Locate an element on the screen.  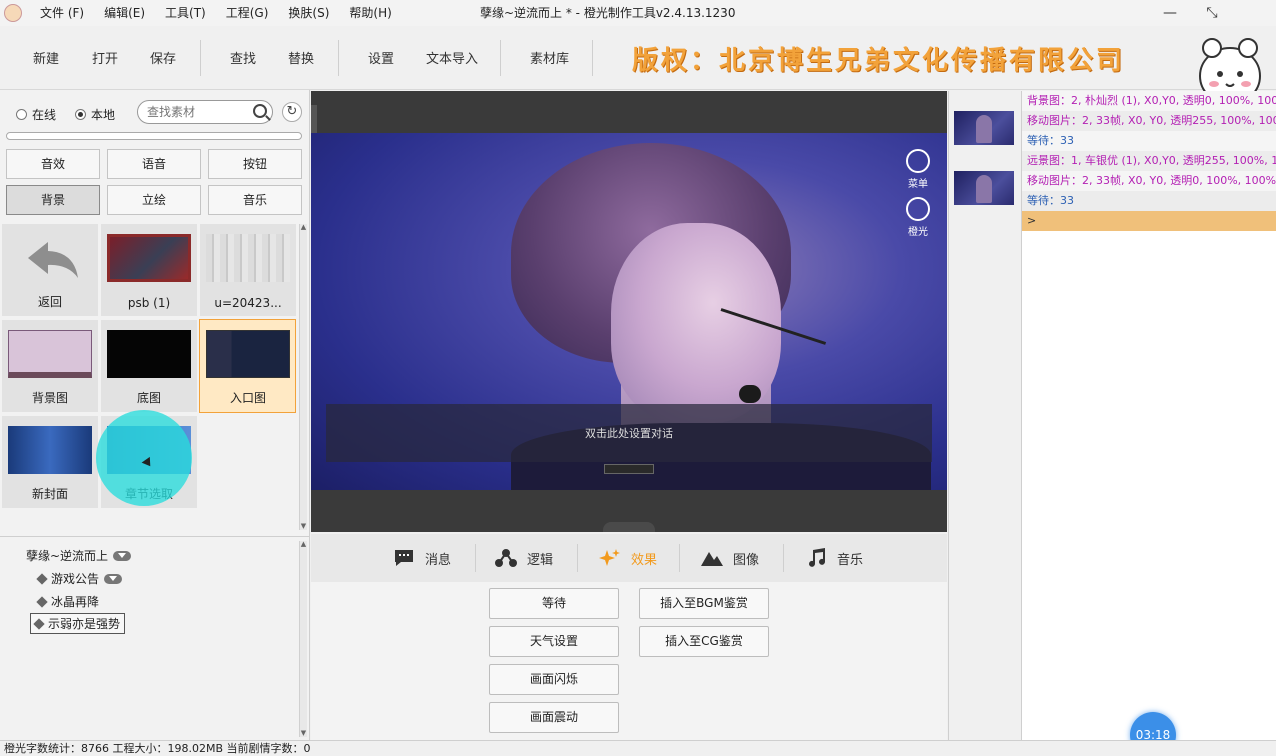
find-button: 查找 is located at coordinates (243, 57).